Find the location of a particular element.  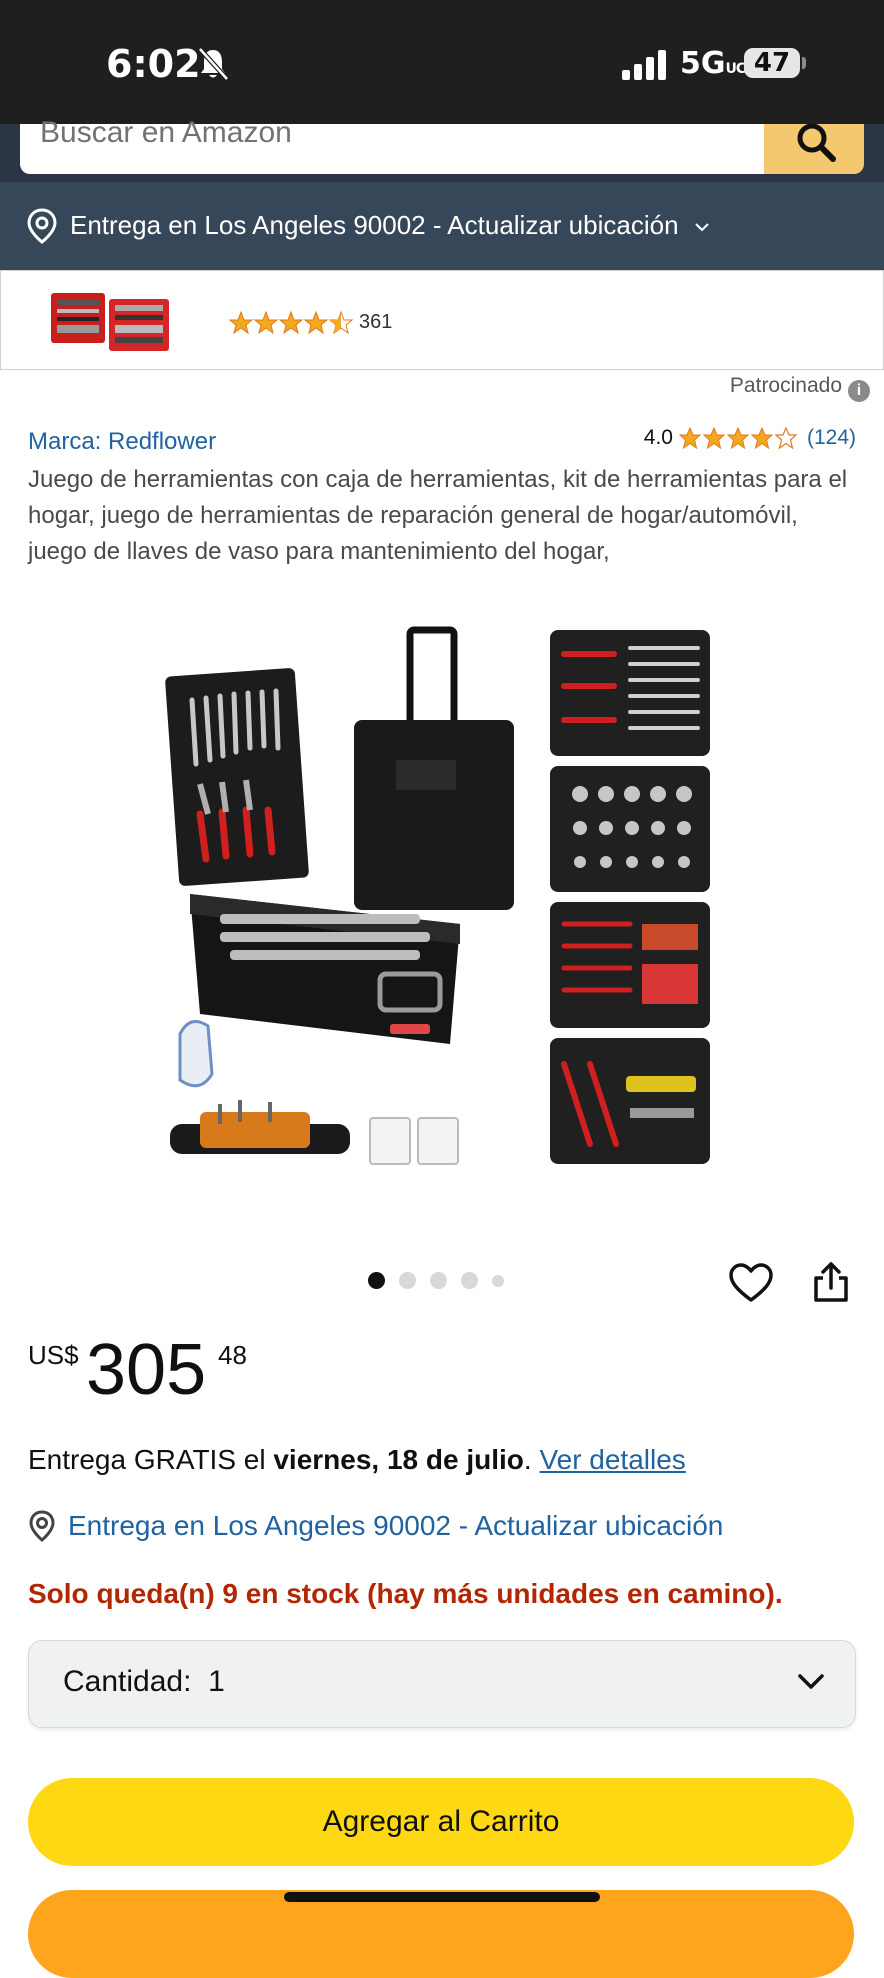

delivery-date: viernes, 18 de julio is located at coordinates (398, 1459).